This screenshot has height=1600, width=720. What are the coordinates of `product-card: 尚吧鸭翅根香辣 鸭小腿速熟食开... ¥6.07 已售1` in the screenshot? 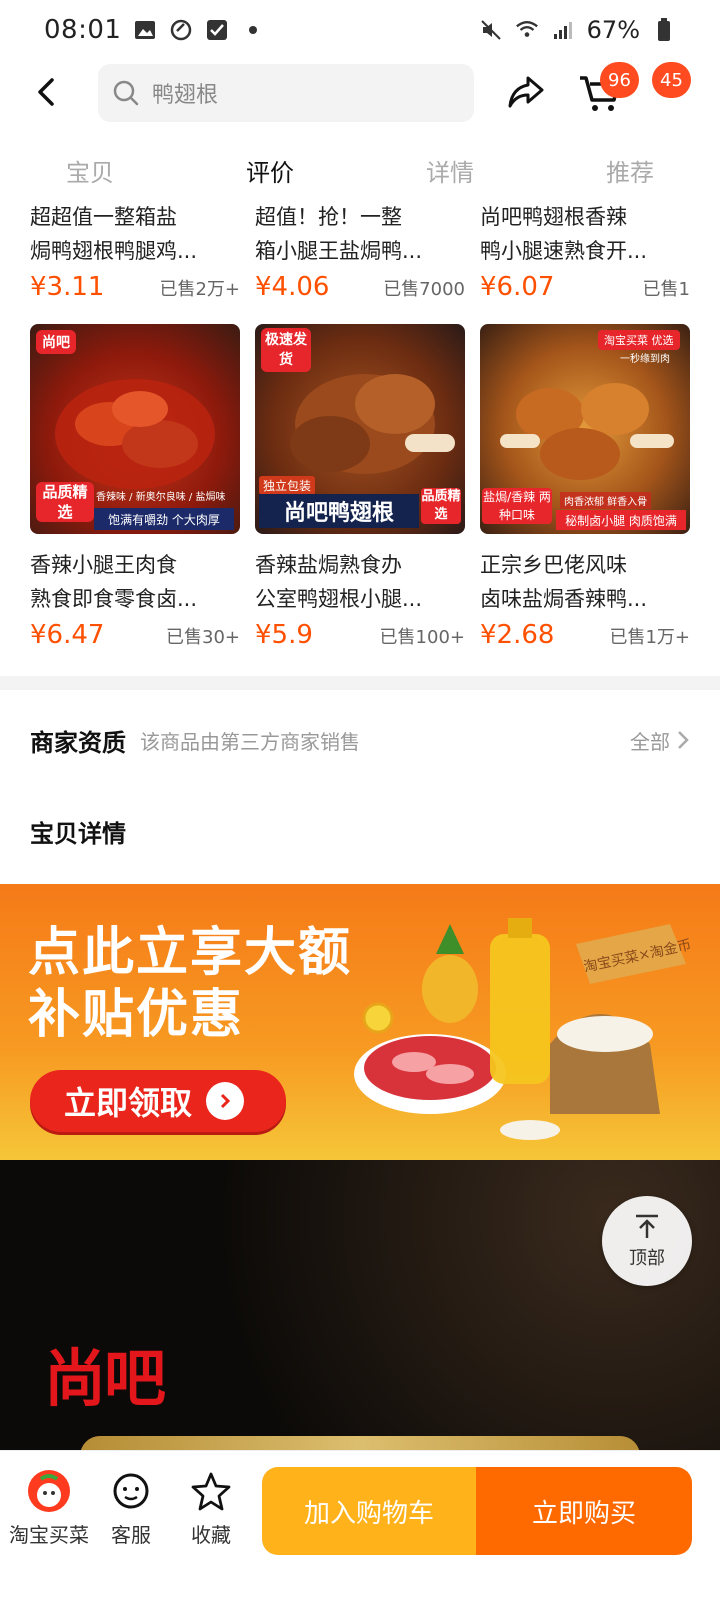 It's located at (585, 256).